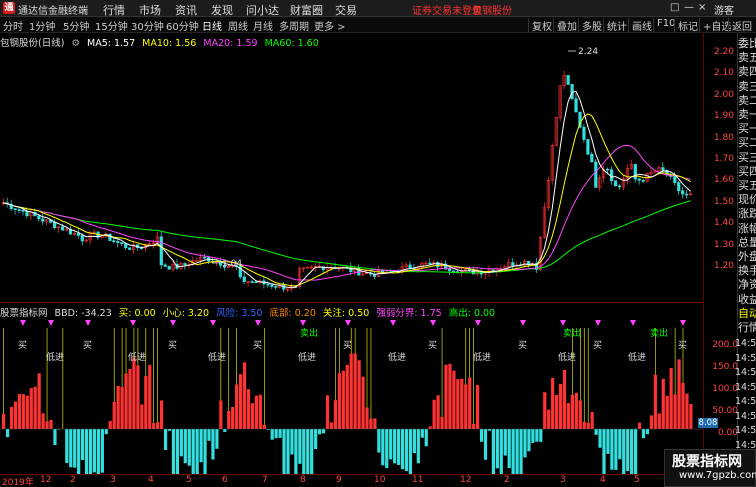 The width and height of the screenshot is (756, 487). What do you see at coordinates (189, 480) in the screenshot?
I see `date-label: 5` at bounding box center [189, 480].